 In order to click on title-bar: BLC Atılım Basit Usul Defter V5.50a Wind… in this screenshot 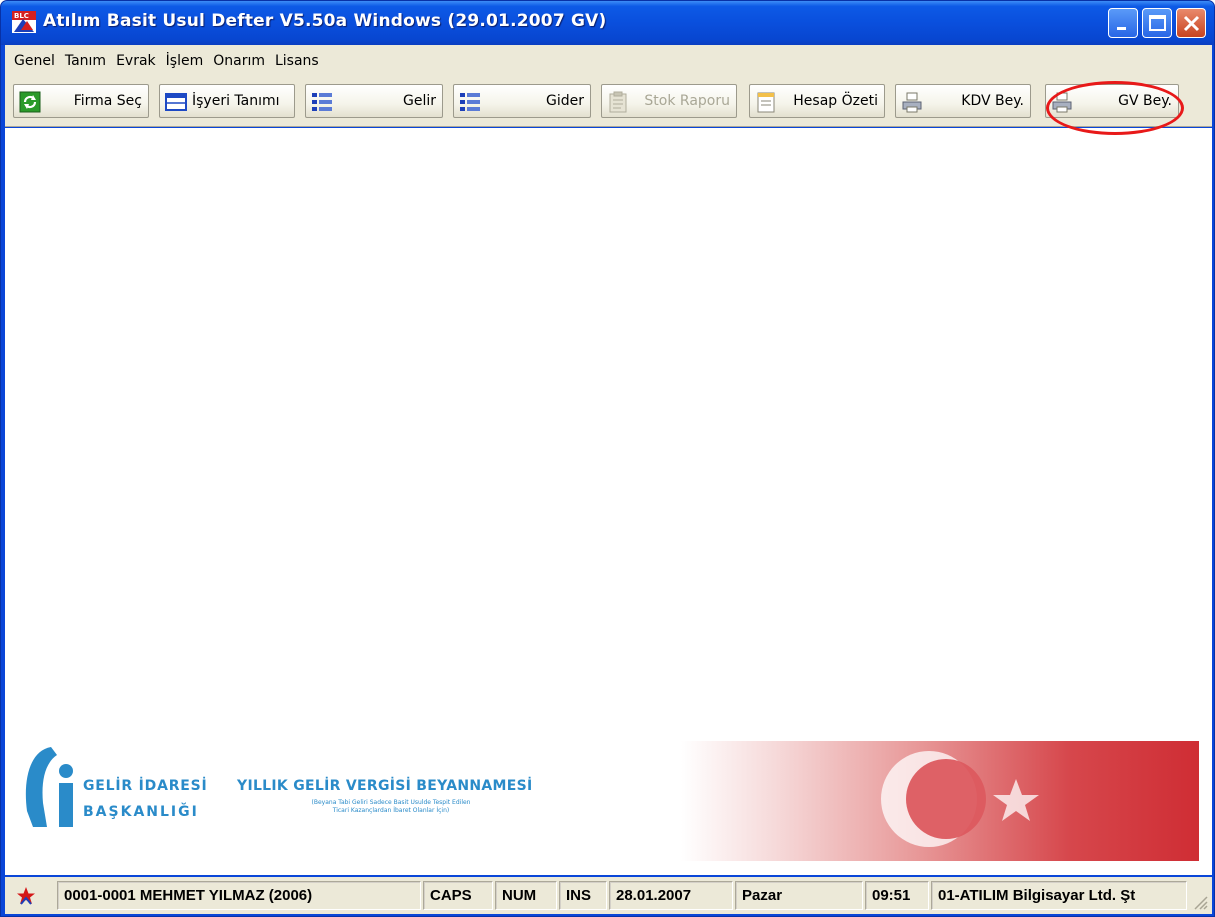, I will do `click(607, 23)`.